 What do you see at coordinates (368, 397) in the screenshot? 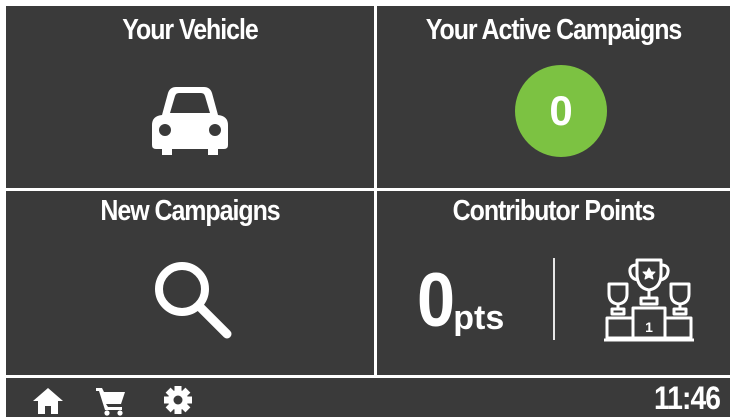
I see `bottom-bar: 11:46` at bounding box center [368, 397].